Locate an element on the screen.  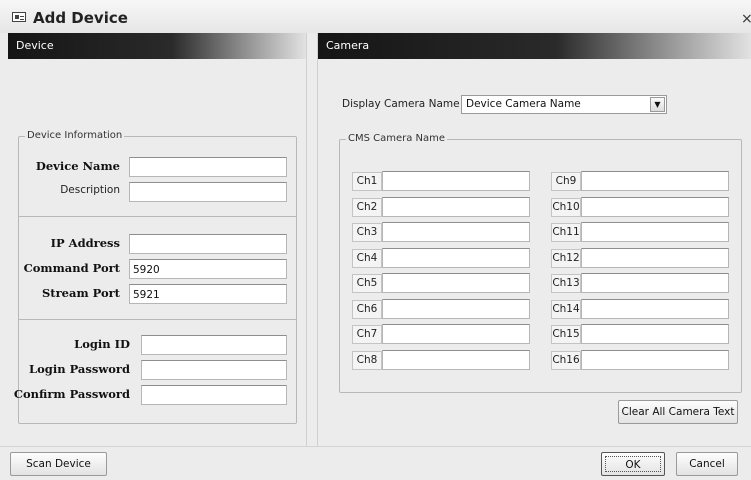
channel-label: Ch11 is located at coordinates (566, 232).